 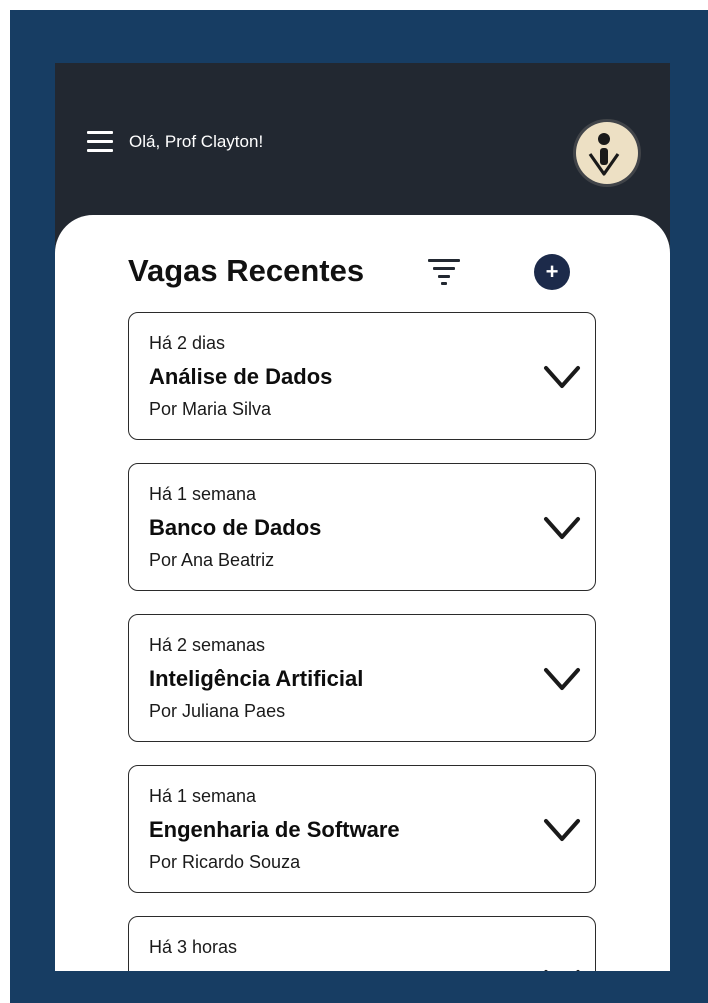 I want to click on add-button: +, so click(x=552, y=272).